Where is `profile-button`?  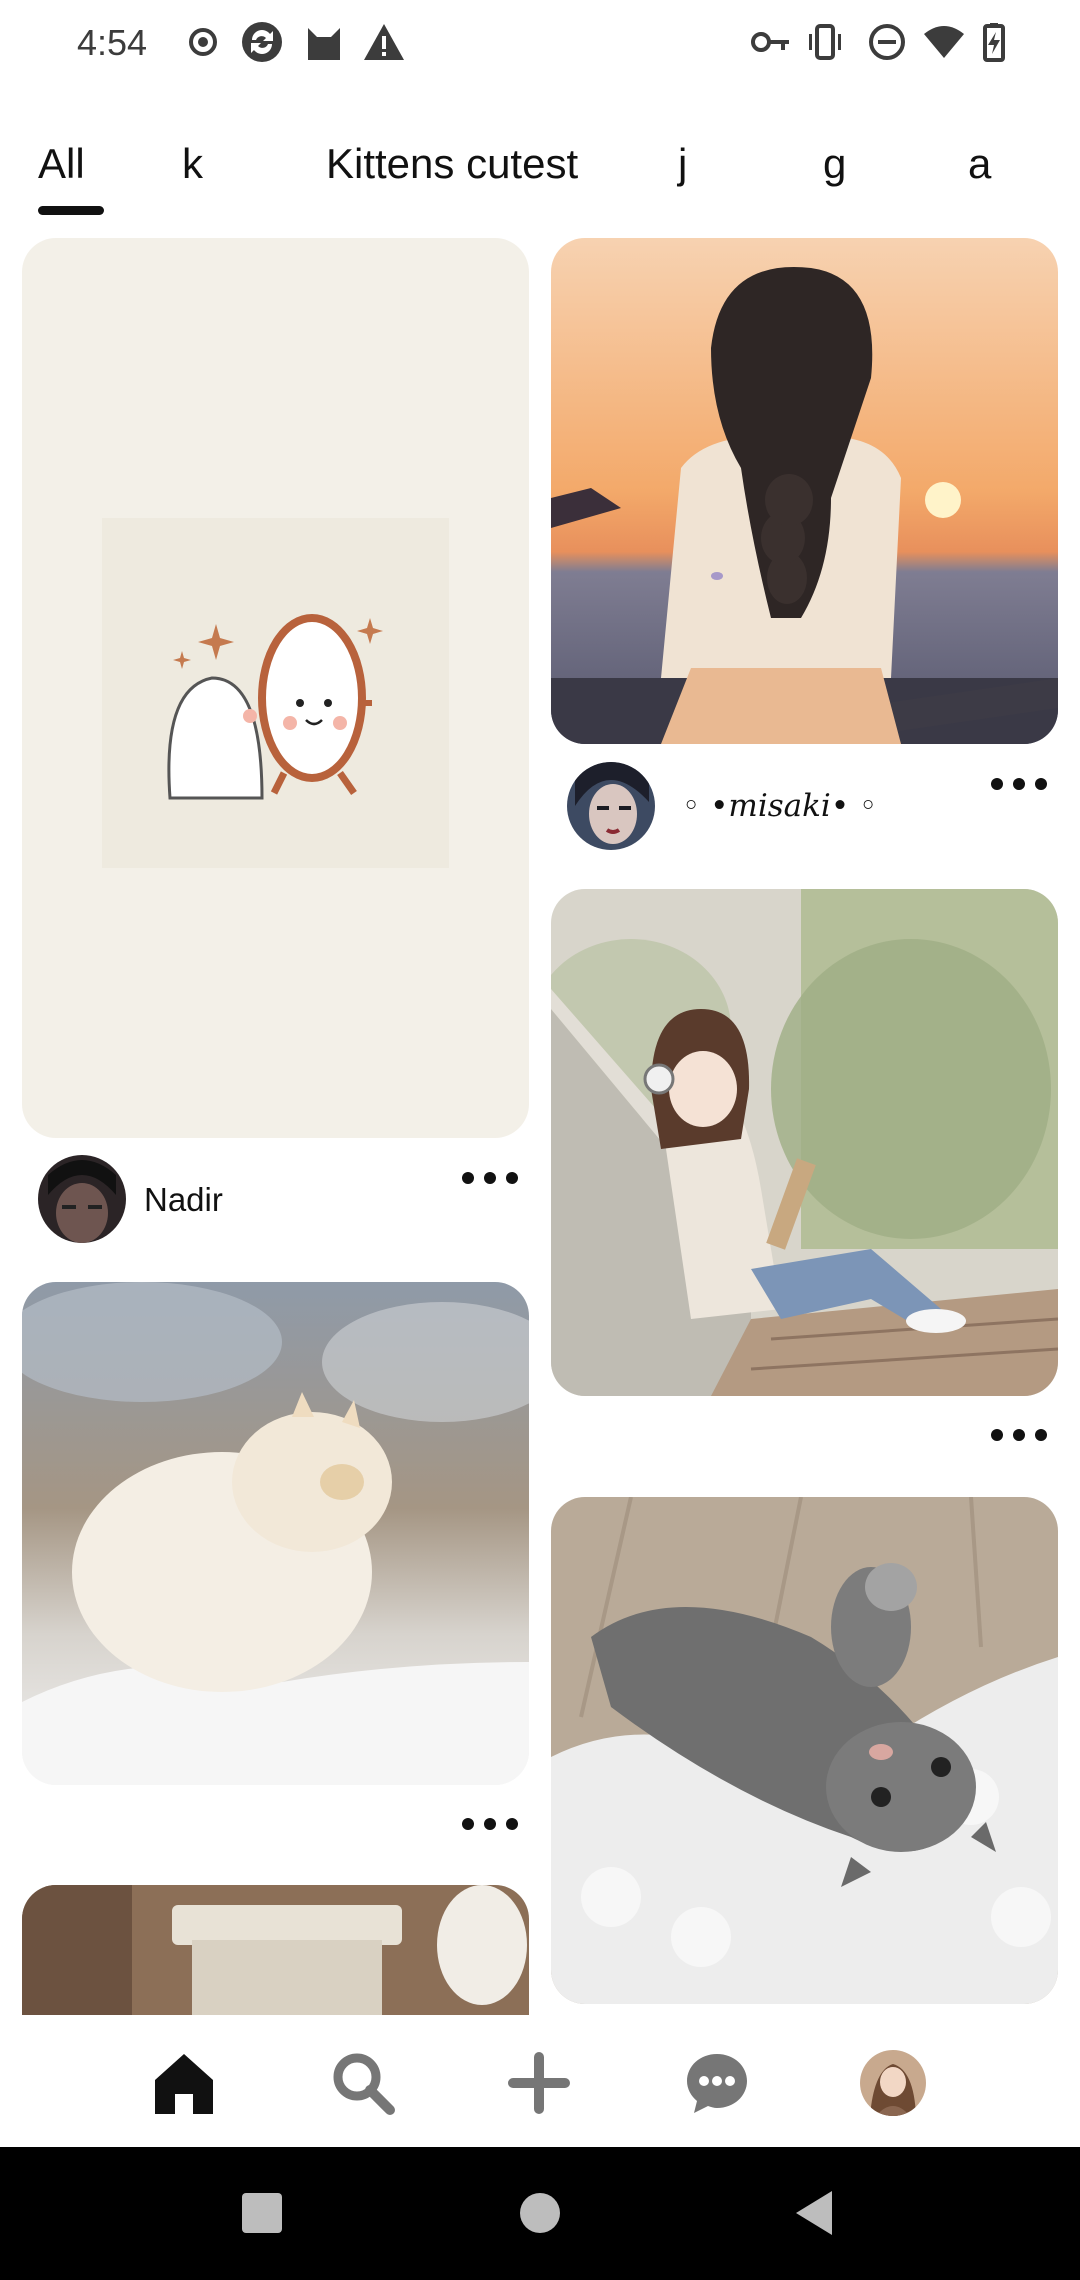 profile-button is located at coordinates (893, 2083).